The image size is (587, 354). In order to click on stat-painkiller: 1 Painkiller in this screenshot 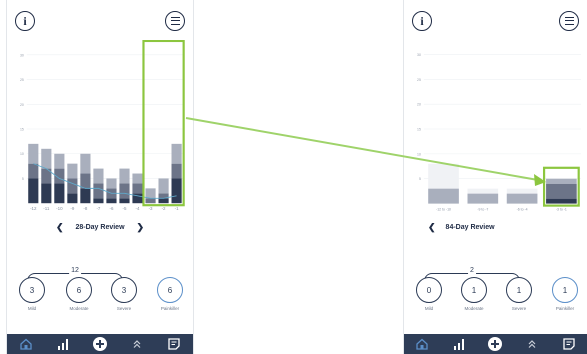, I will do `click(565, 294)`.